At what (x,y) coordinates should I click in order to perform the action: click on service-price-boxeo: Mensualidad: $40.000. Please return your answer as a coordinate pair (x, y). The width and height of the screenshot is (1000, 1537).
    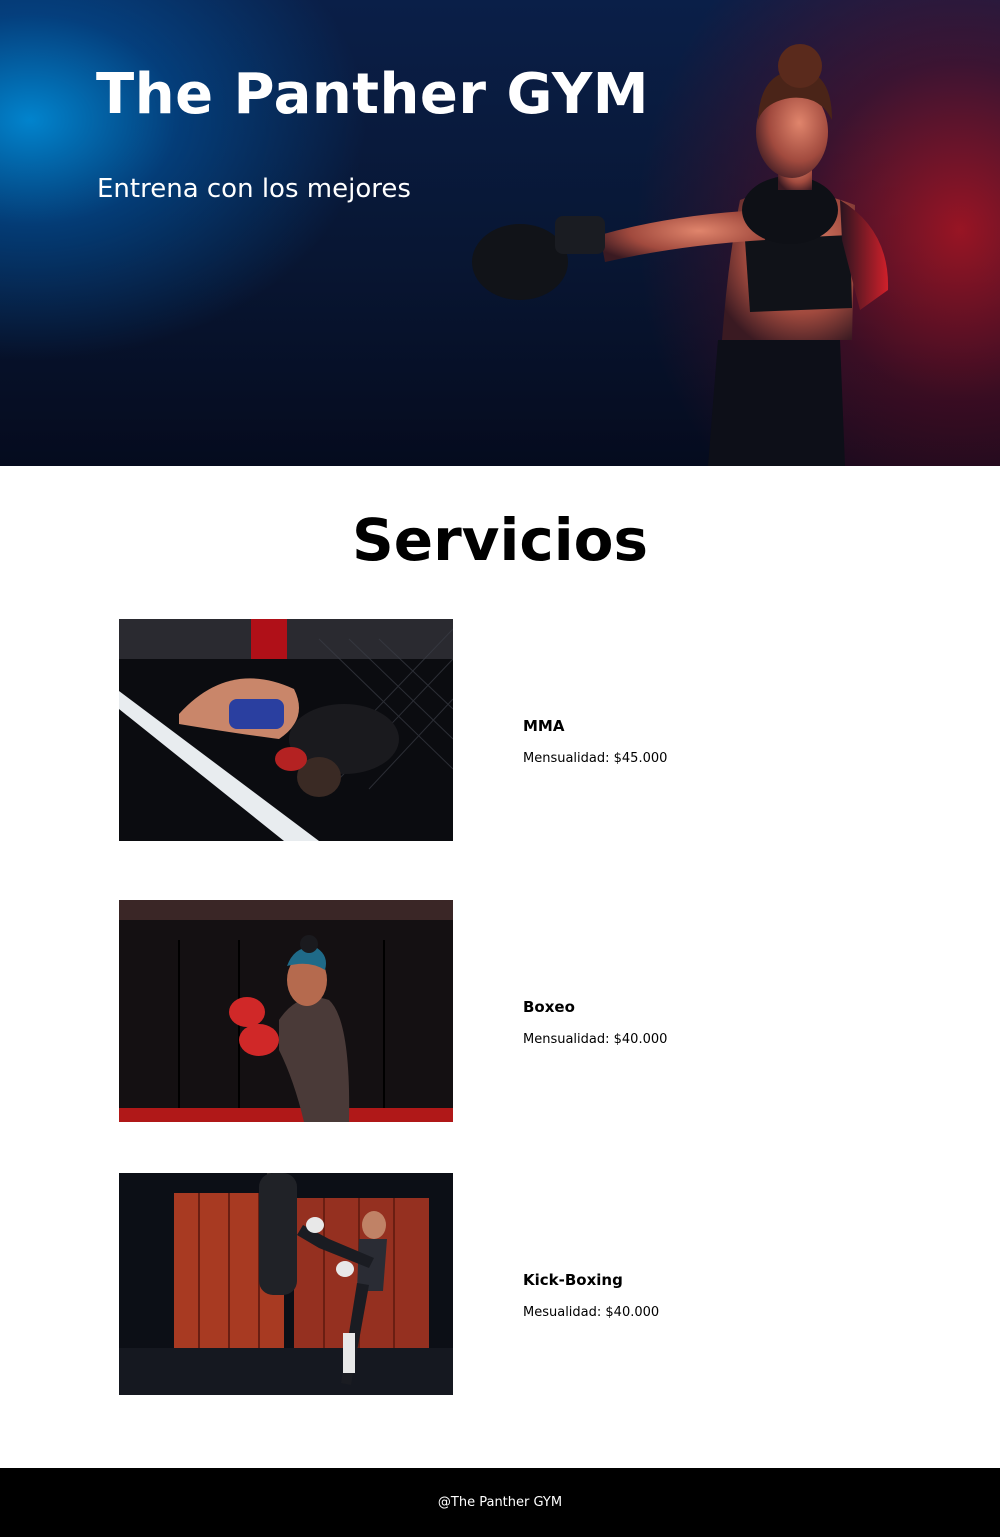
    Looking at the image, I should click on (595, 1039).